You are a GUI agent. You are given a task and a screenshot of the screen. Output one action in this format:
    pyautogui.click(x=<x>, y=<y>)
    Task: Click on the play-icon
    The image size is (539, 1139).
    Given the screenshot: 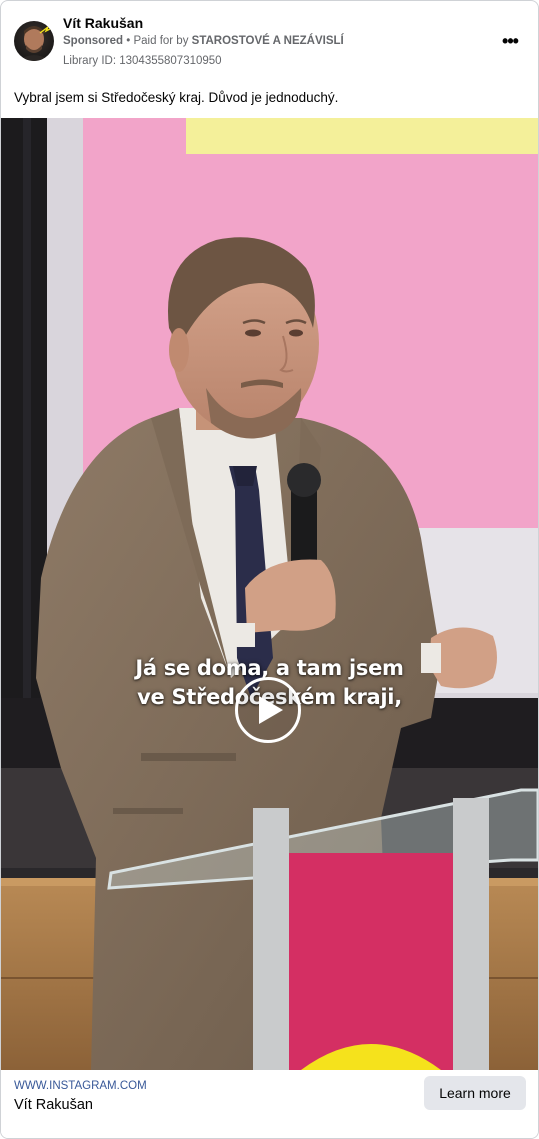 What is the action you would take?
    pyautogui.click(x=268, y=710)
    